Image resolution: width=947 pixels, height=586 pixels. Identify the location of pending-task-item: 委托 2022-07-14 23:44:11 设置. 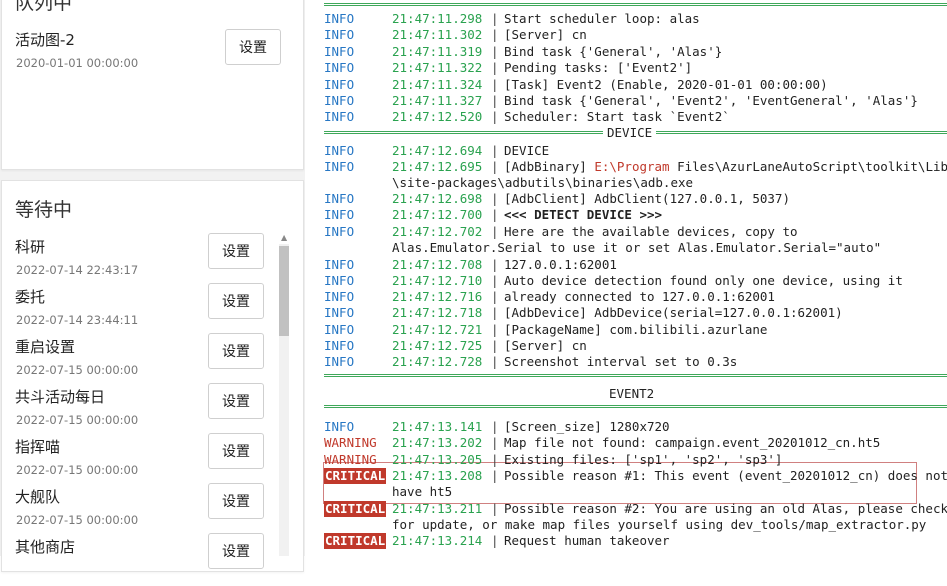
(155, 309).